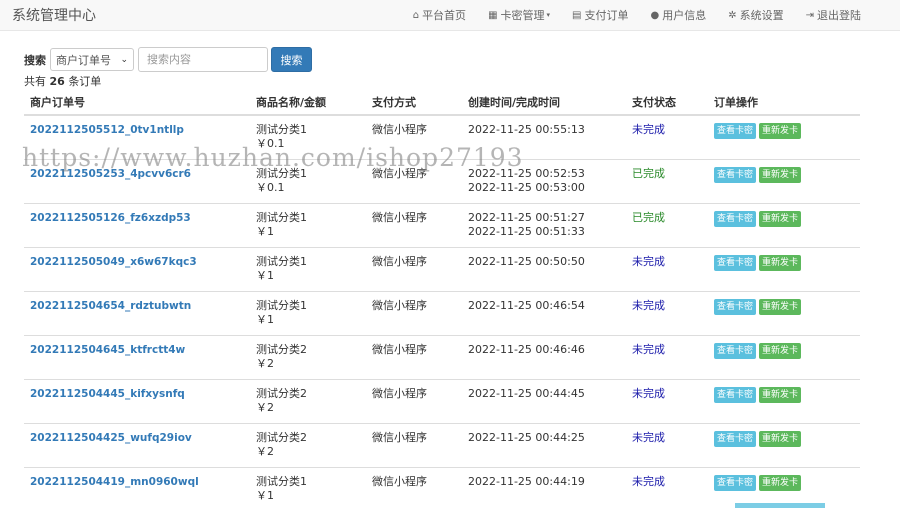 The height and width of the screenshot is (511, 900). Describe the element at coordinates (137, 446) in the screenshot. I see `order-id-cell: 2022112504425_wufq29iov` at that location.